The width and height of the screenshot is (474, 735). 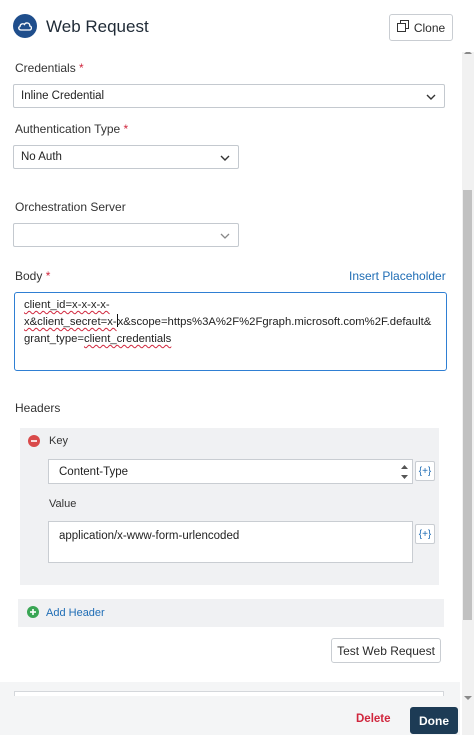 I want to click on insert-placeholder-link: Insert Placeholder, so click(x=397, y=276).